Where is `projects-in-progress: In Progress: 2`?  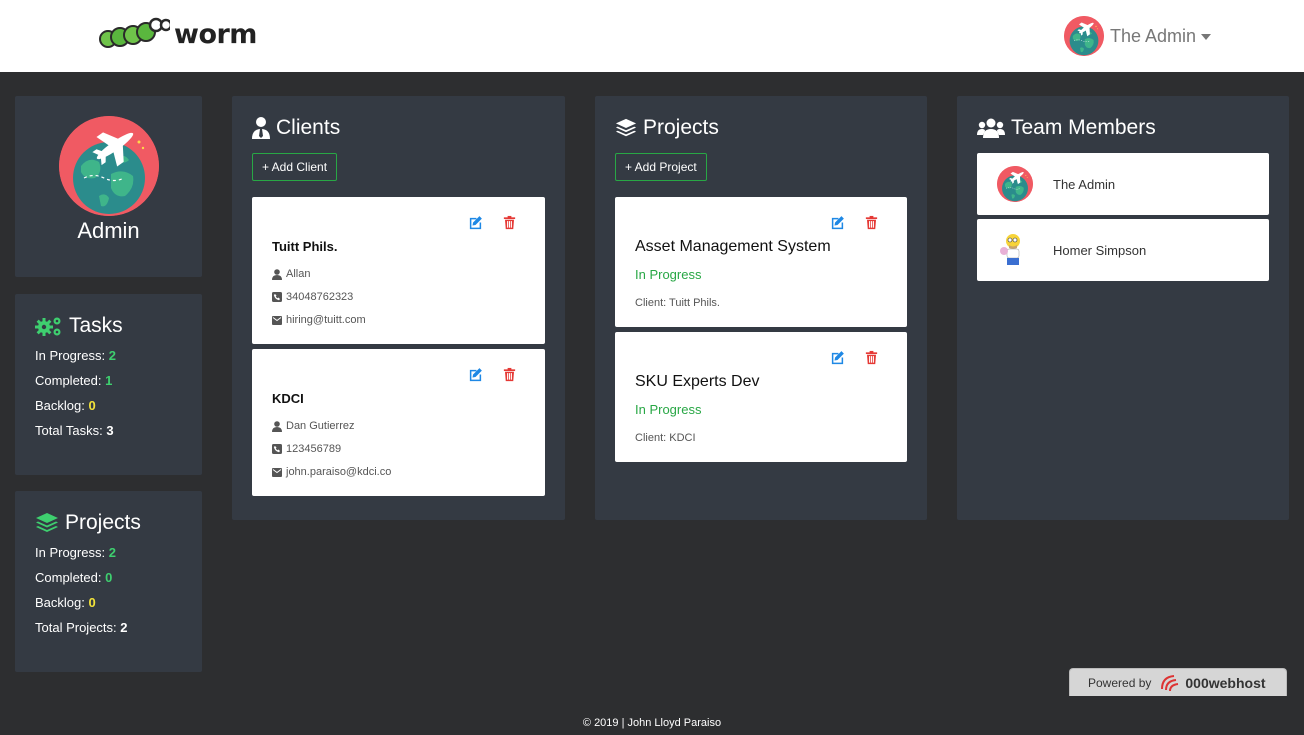
projects-in-progress: In Progress: 2 is located at coordinates (75, 552).